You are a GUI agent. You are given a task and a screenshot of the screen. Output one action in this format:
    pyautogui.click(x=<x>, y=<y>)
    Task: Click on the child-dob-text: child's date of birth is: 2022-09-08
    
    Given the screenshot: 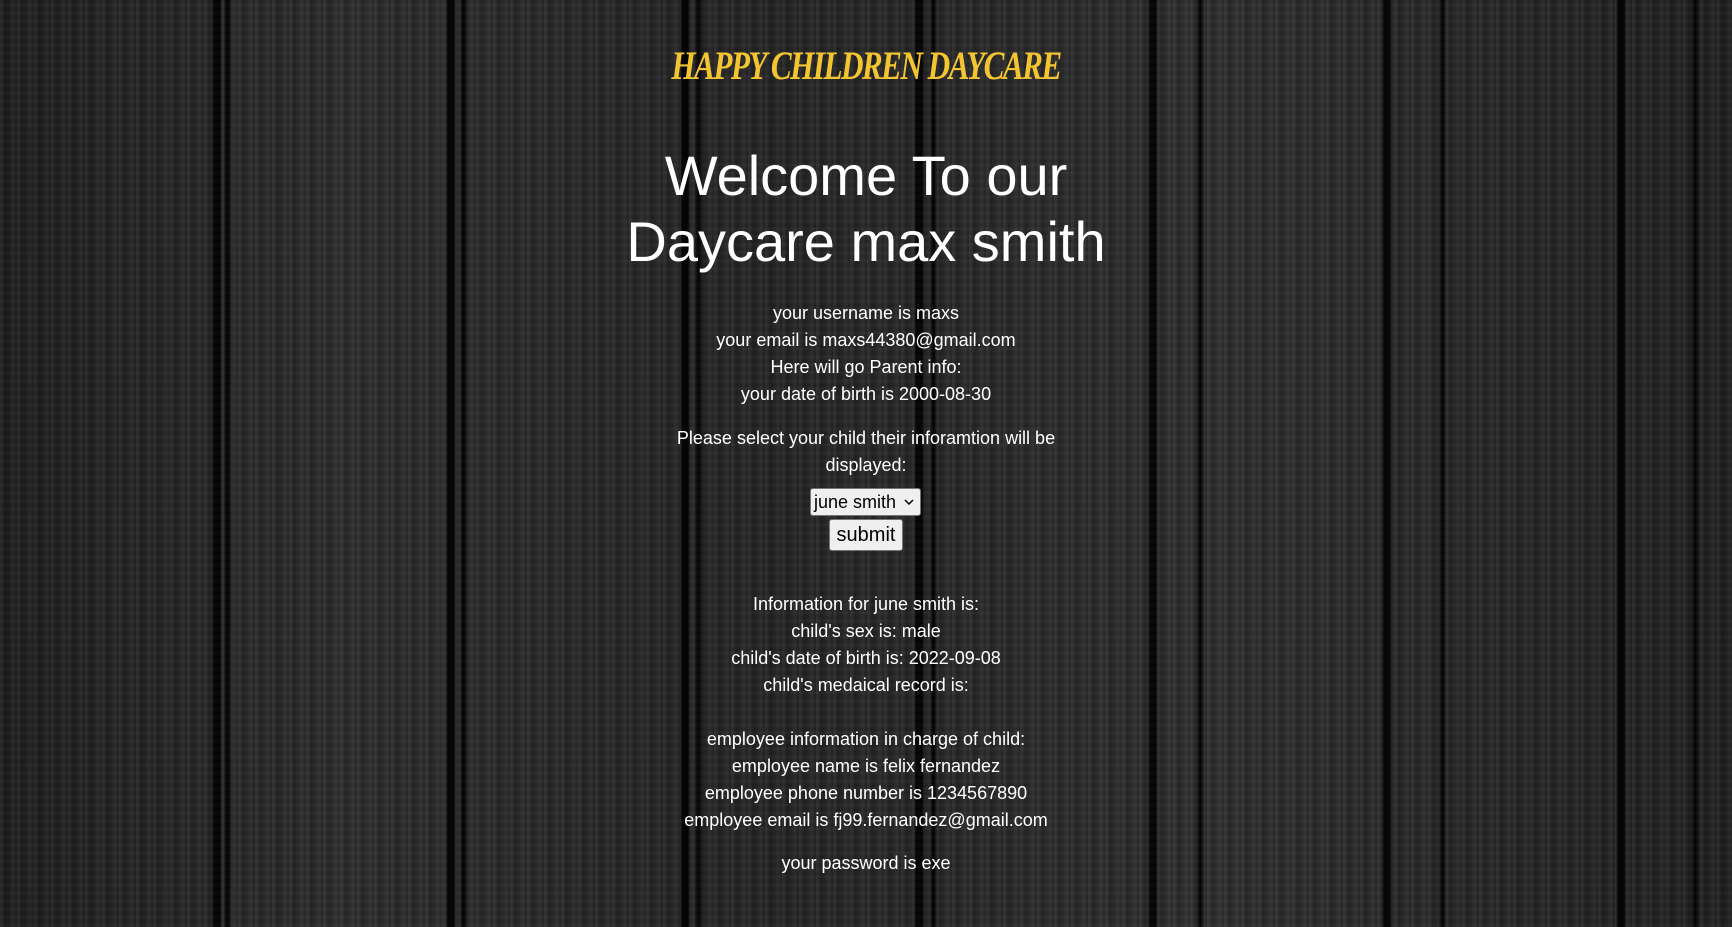 What is the action you would take?
    pyautogui.click(x=866, y=658)
    